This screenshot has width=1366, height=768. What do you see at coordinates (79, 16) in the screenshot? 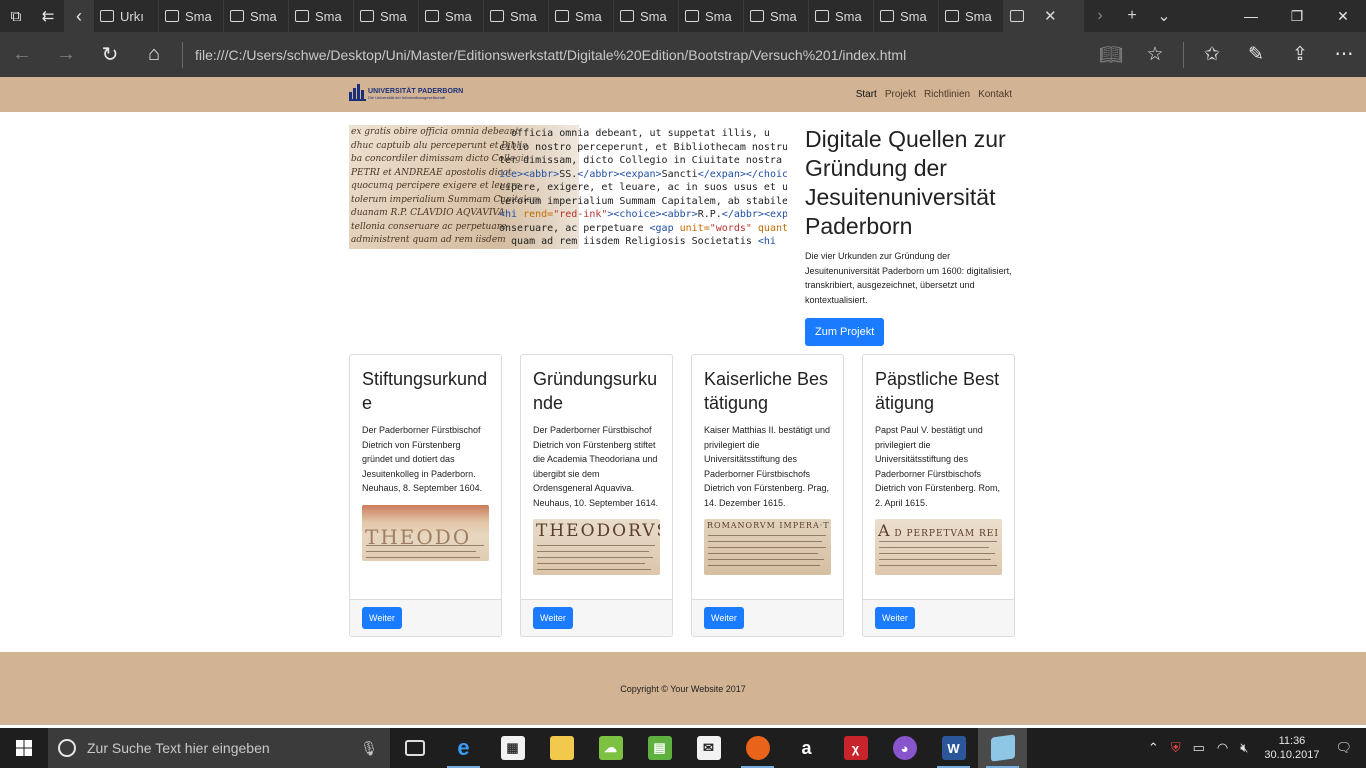
I see `scroll-tabs-left-icon: ‹` at bounding box center [79, 16].